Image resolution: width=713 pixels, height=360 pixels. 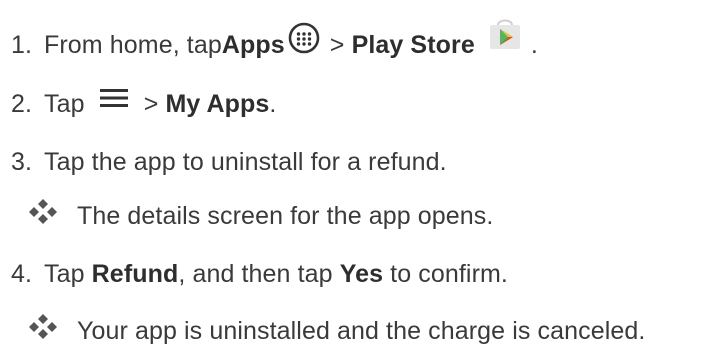 I want to click on result-1: The details screen for the app opens., so click(x=246, y=216).